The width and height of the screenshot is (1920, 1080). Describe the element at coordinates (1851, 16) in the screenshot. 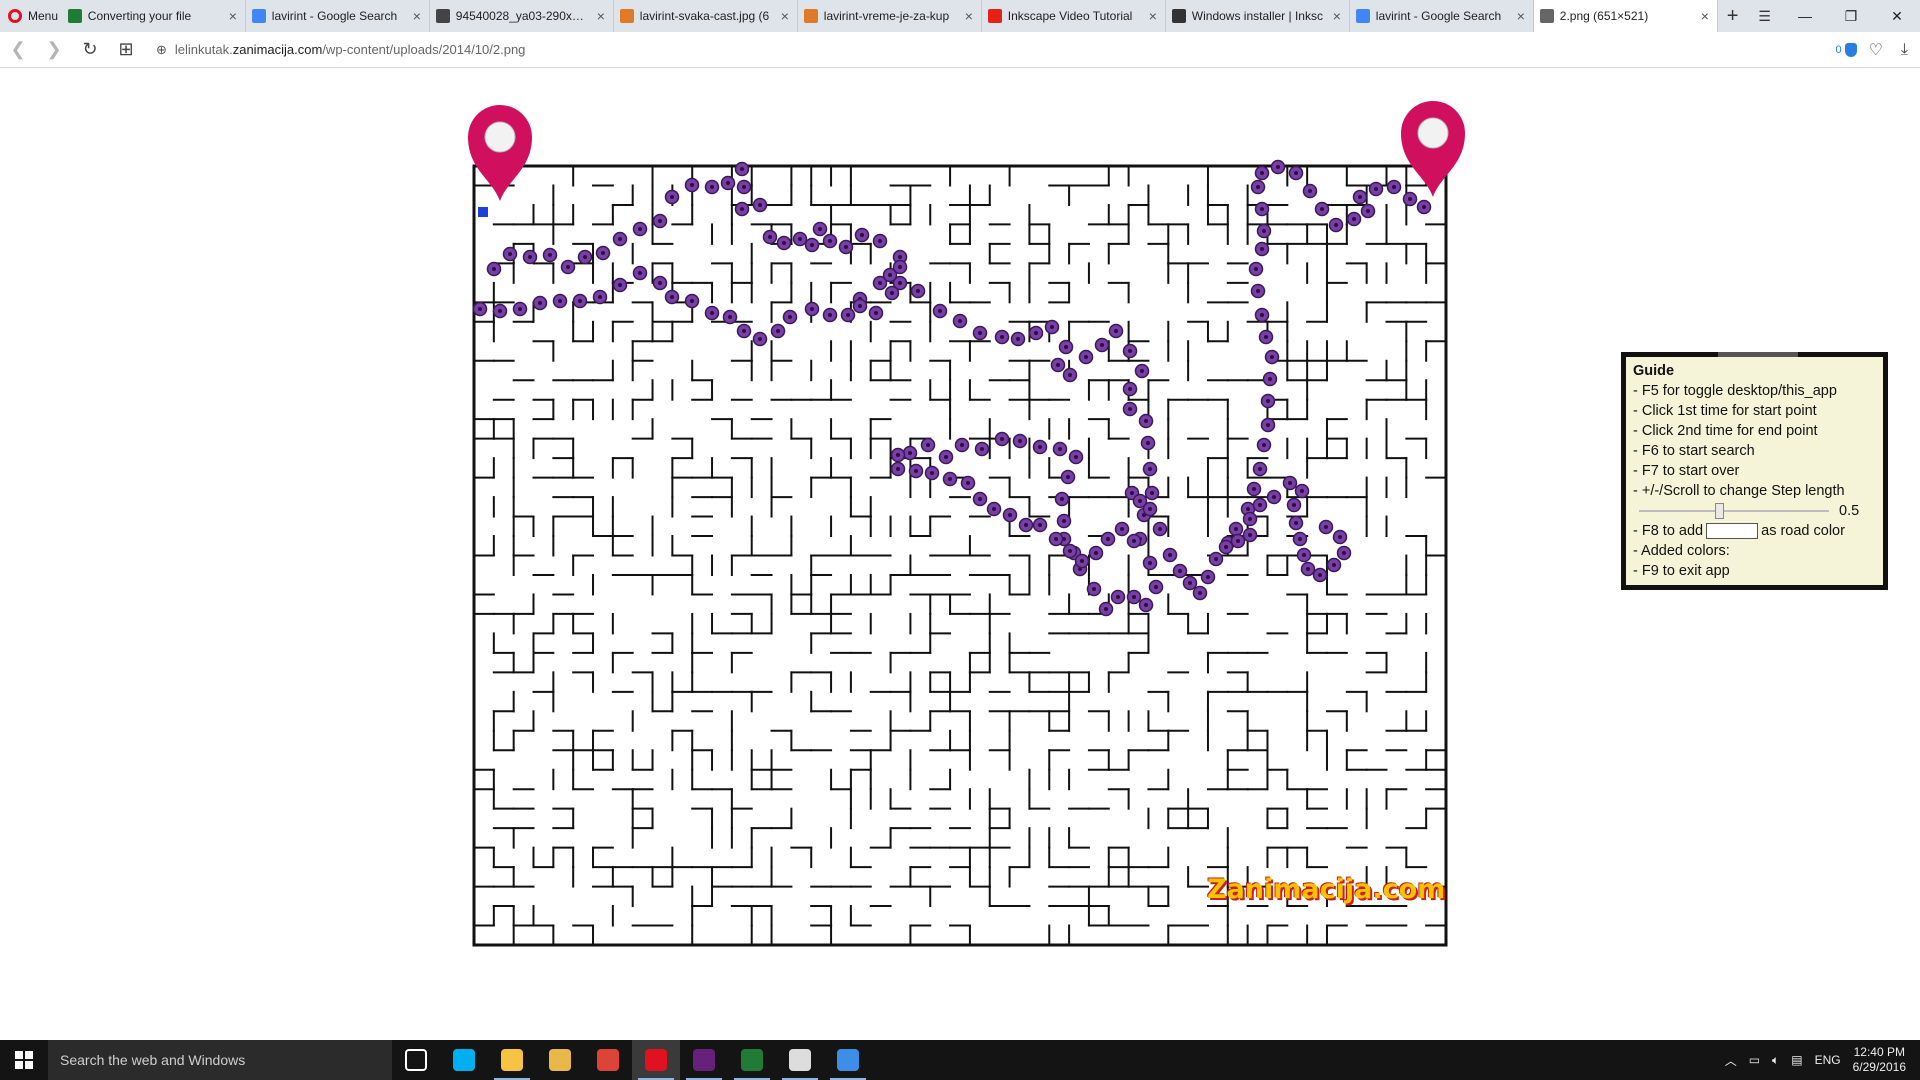

I see `restore-icon: ❐` at that location.